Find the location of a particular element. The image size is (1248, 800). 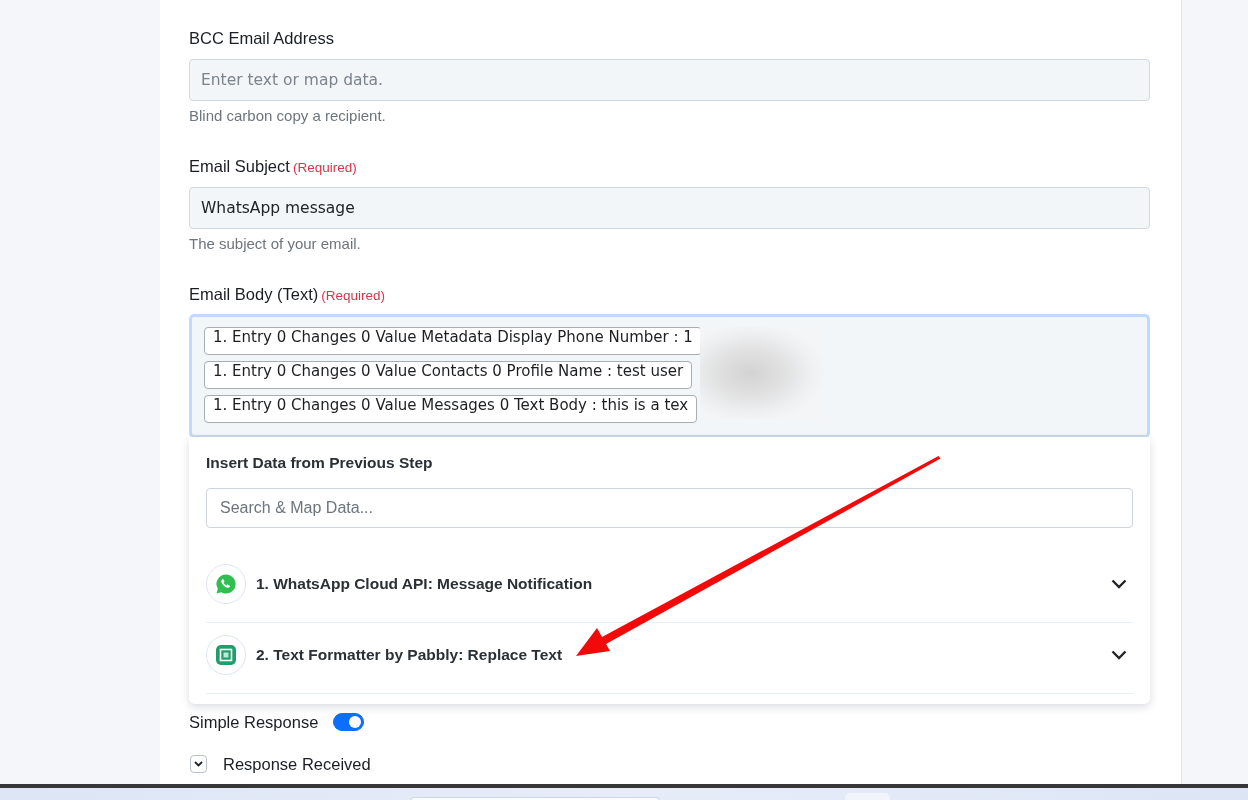

field-label: Email Subject is located at coordinates (239, 166).